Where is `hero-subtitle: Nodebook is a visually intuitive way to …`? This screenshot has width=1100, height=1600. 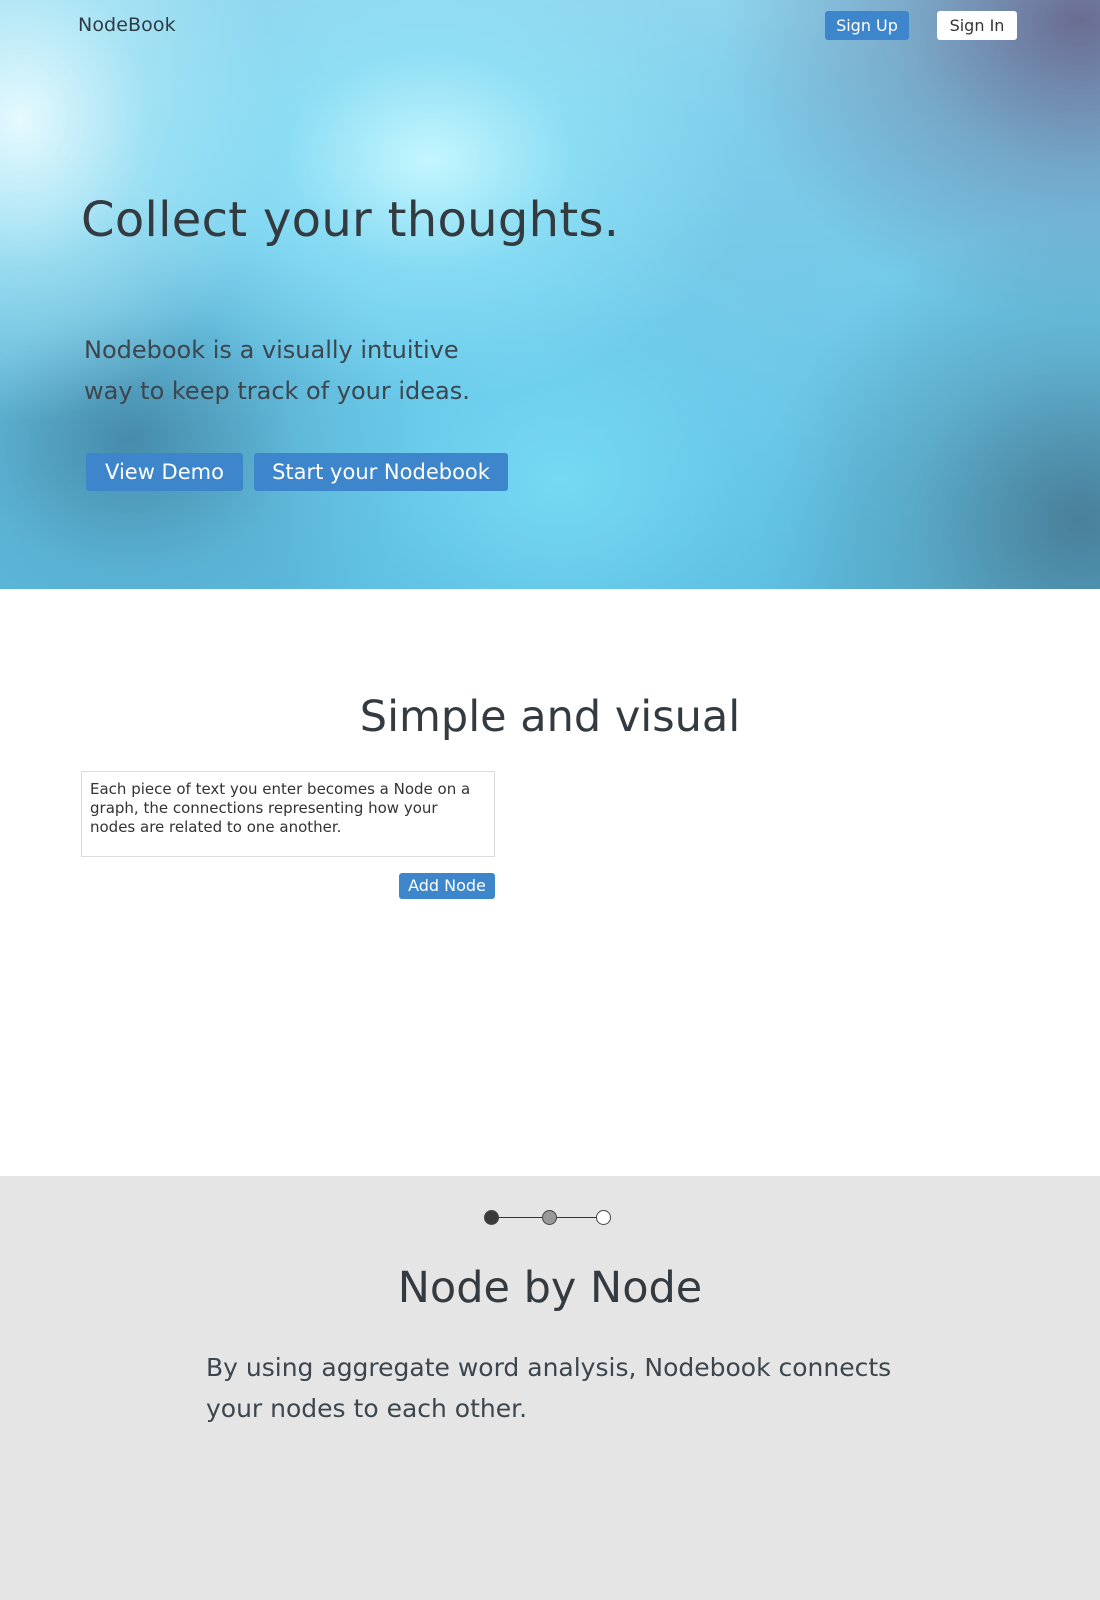 hero-subtitle: Nodebook is a visually intuitive way to … is located at coordinates (277, 370).